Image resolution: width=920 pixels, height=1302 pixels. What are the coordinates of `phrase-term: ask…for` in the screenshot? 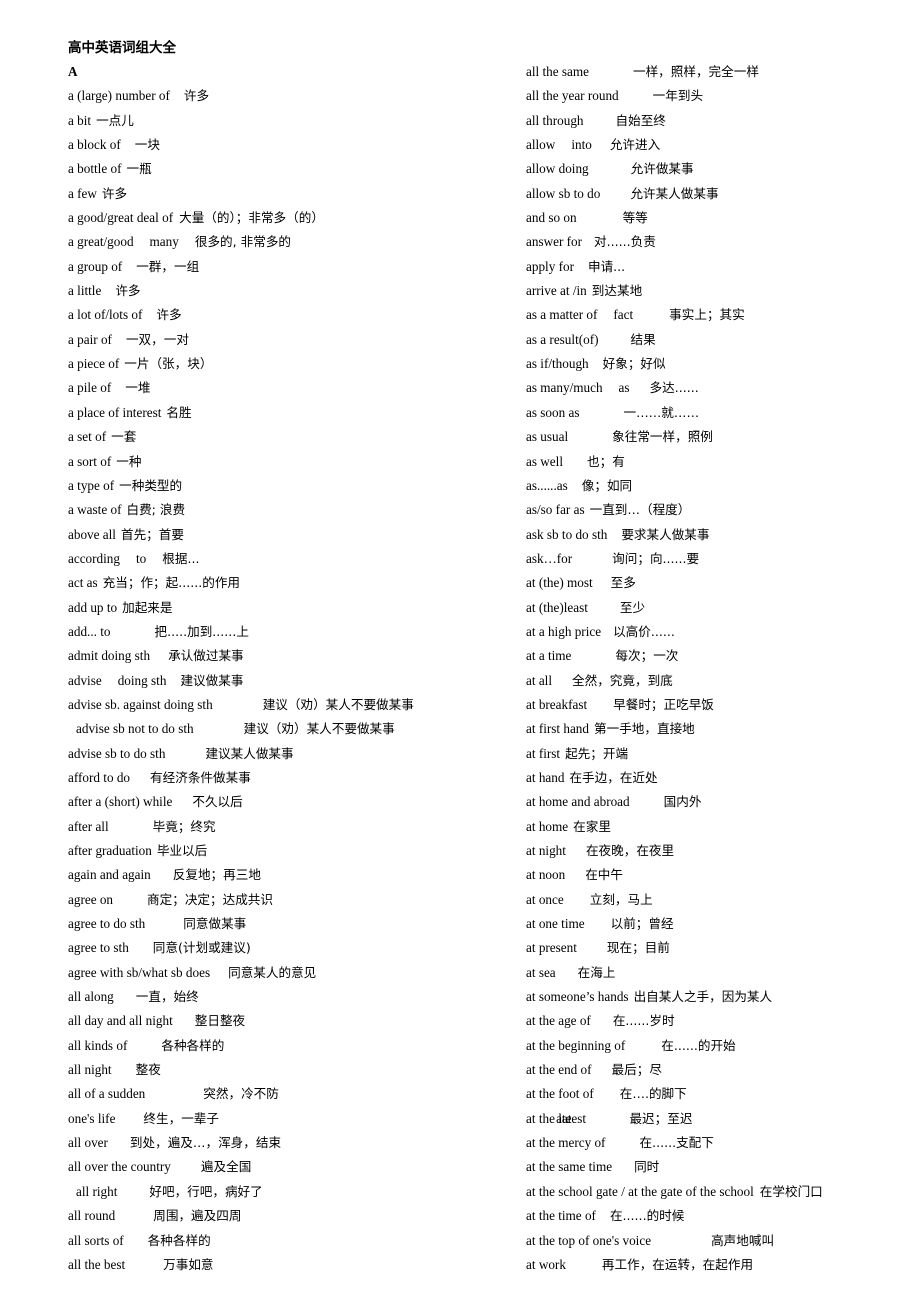 It's located at (549, 558).